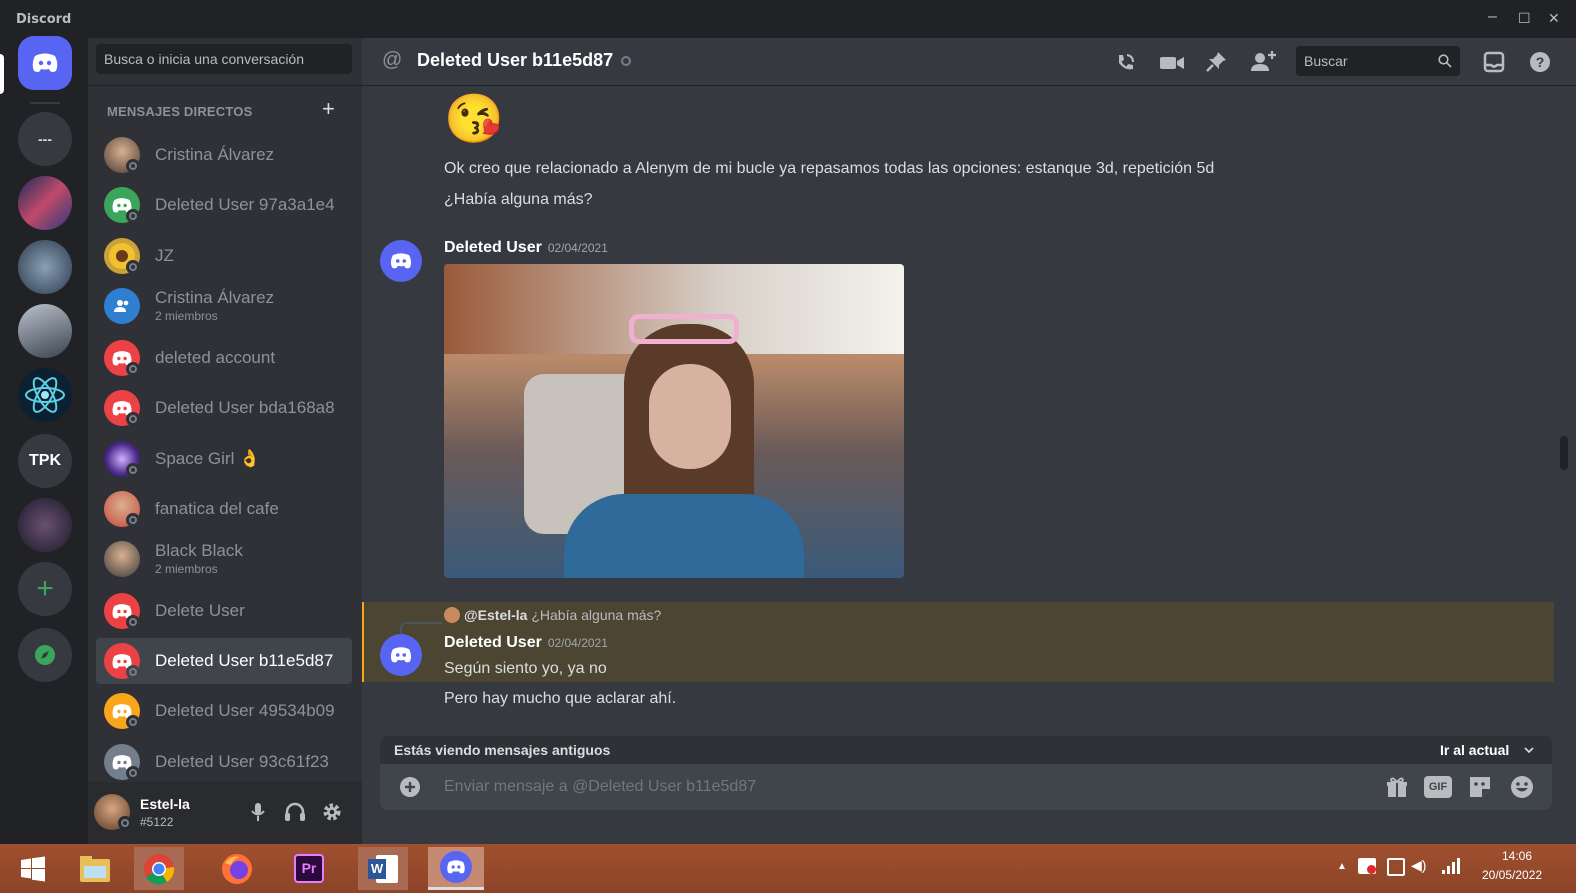 The image size is (1576, 893). Describe the element at coordinates (1554, 18) in the screenshot. I see `close-button: ✕` at that location.